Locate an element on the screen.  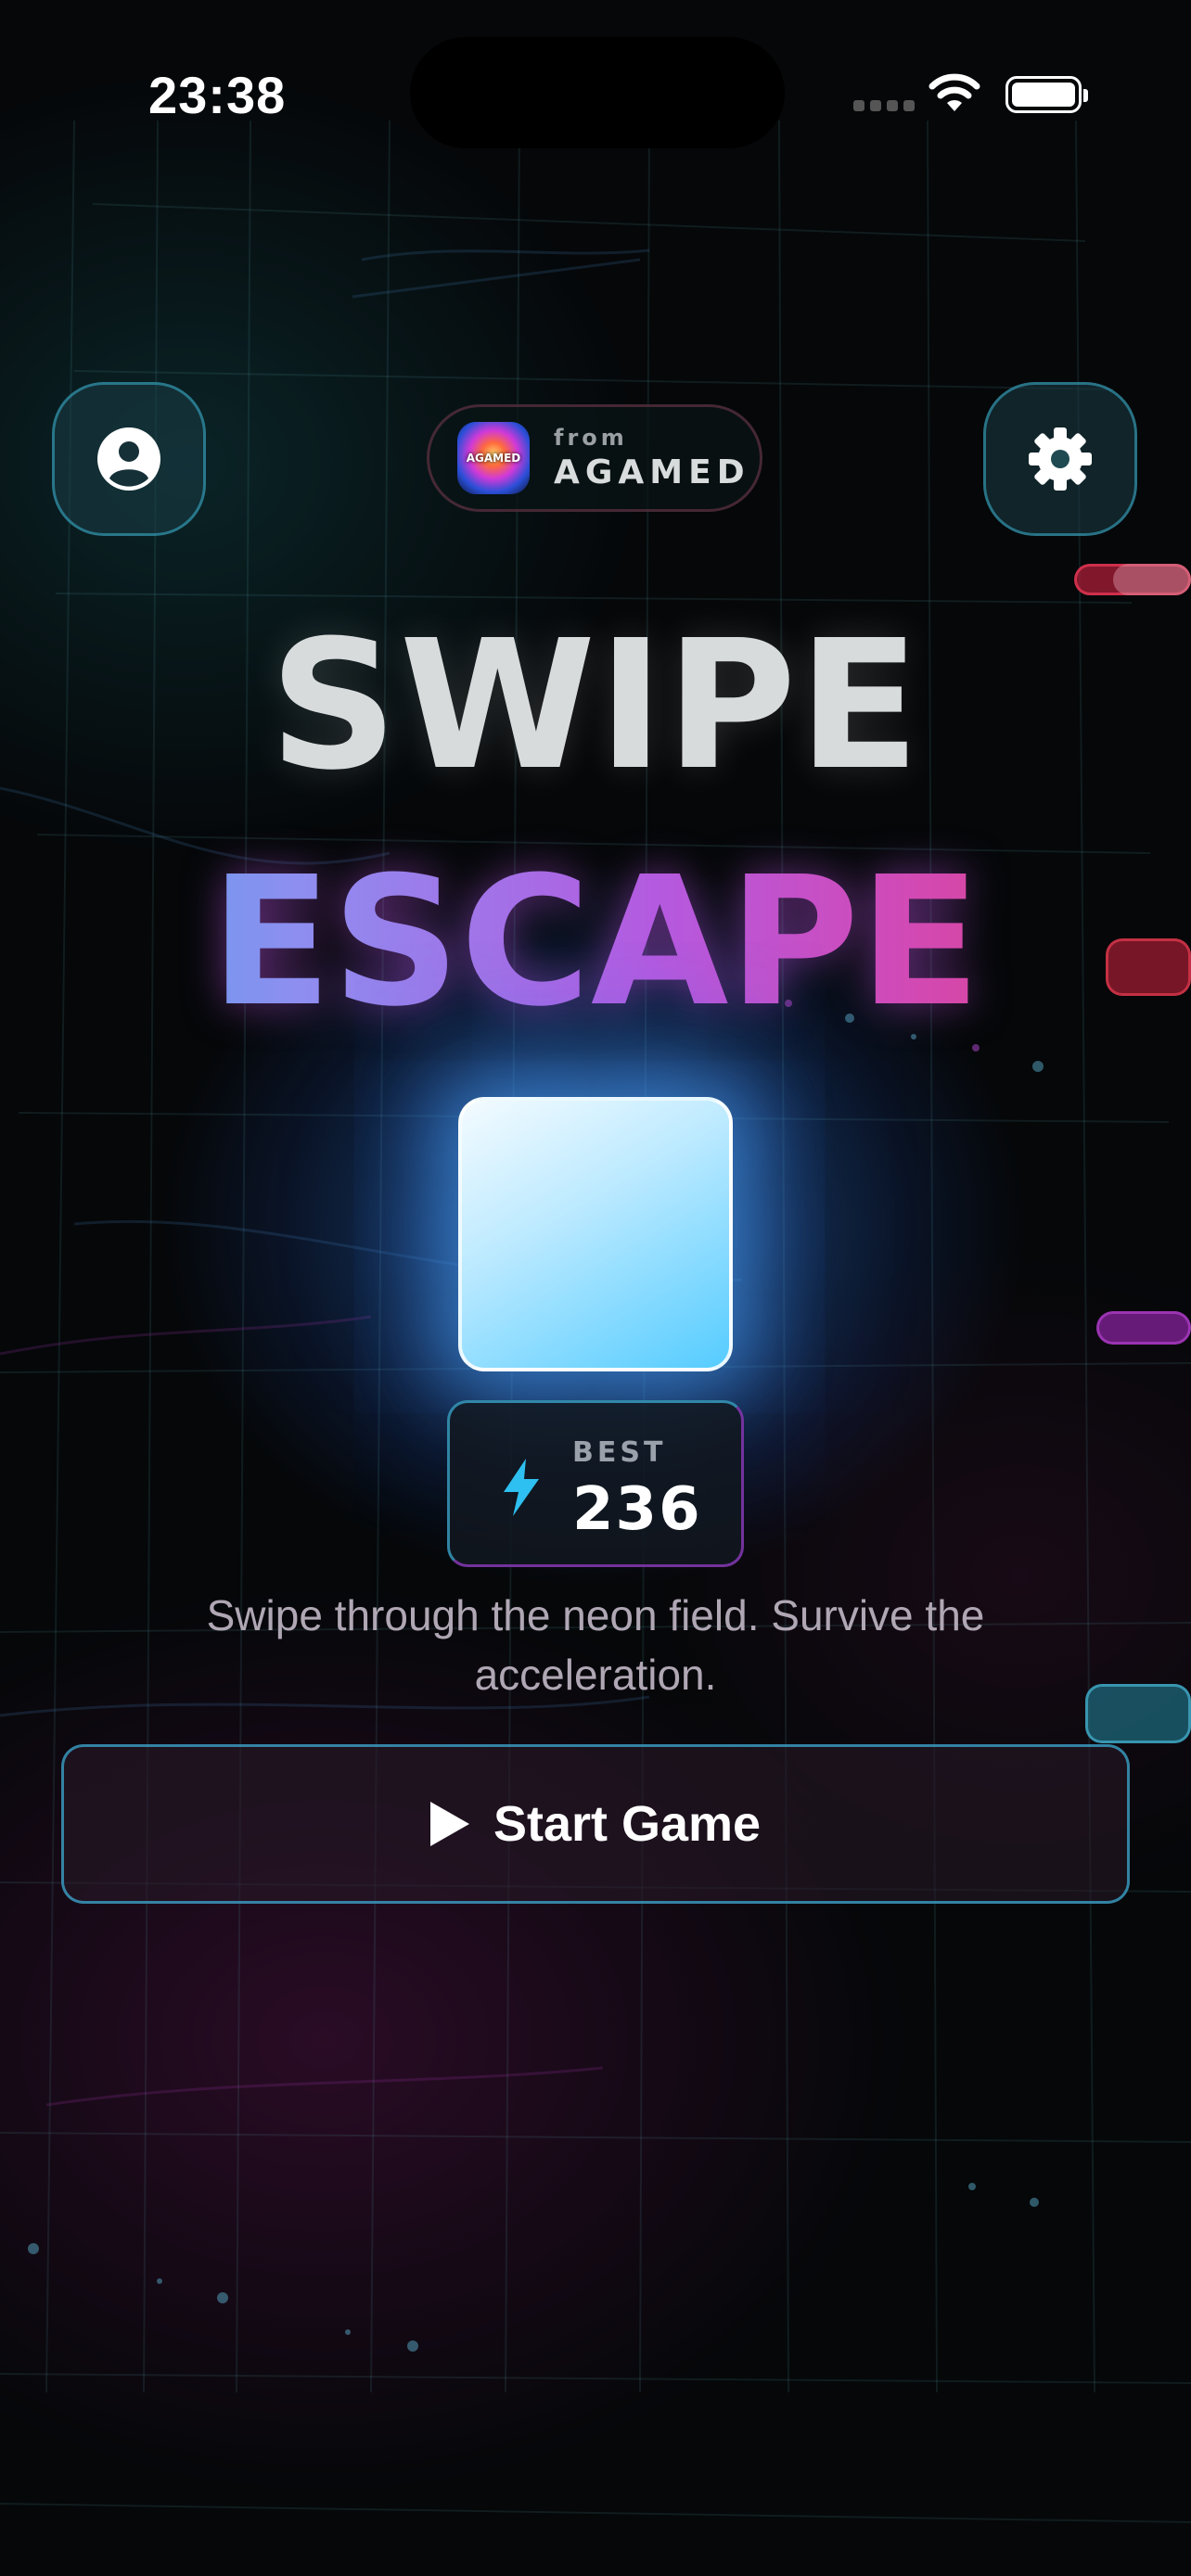
dynamic-island is located at coordinates (597, 92).